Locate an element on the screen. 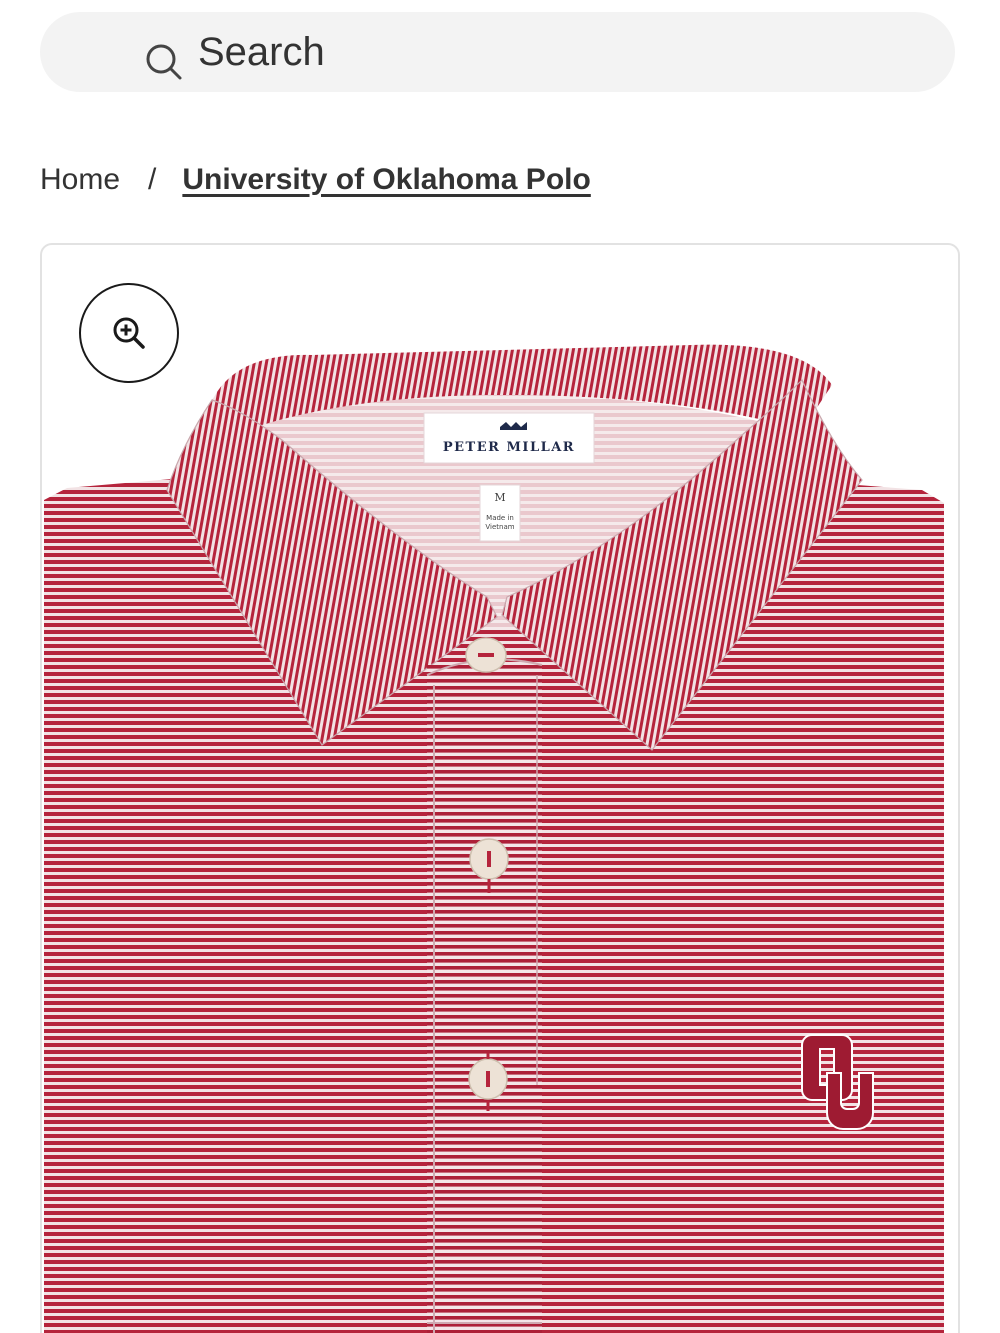  search-icon is located at coordinates (164, 62).